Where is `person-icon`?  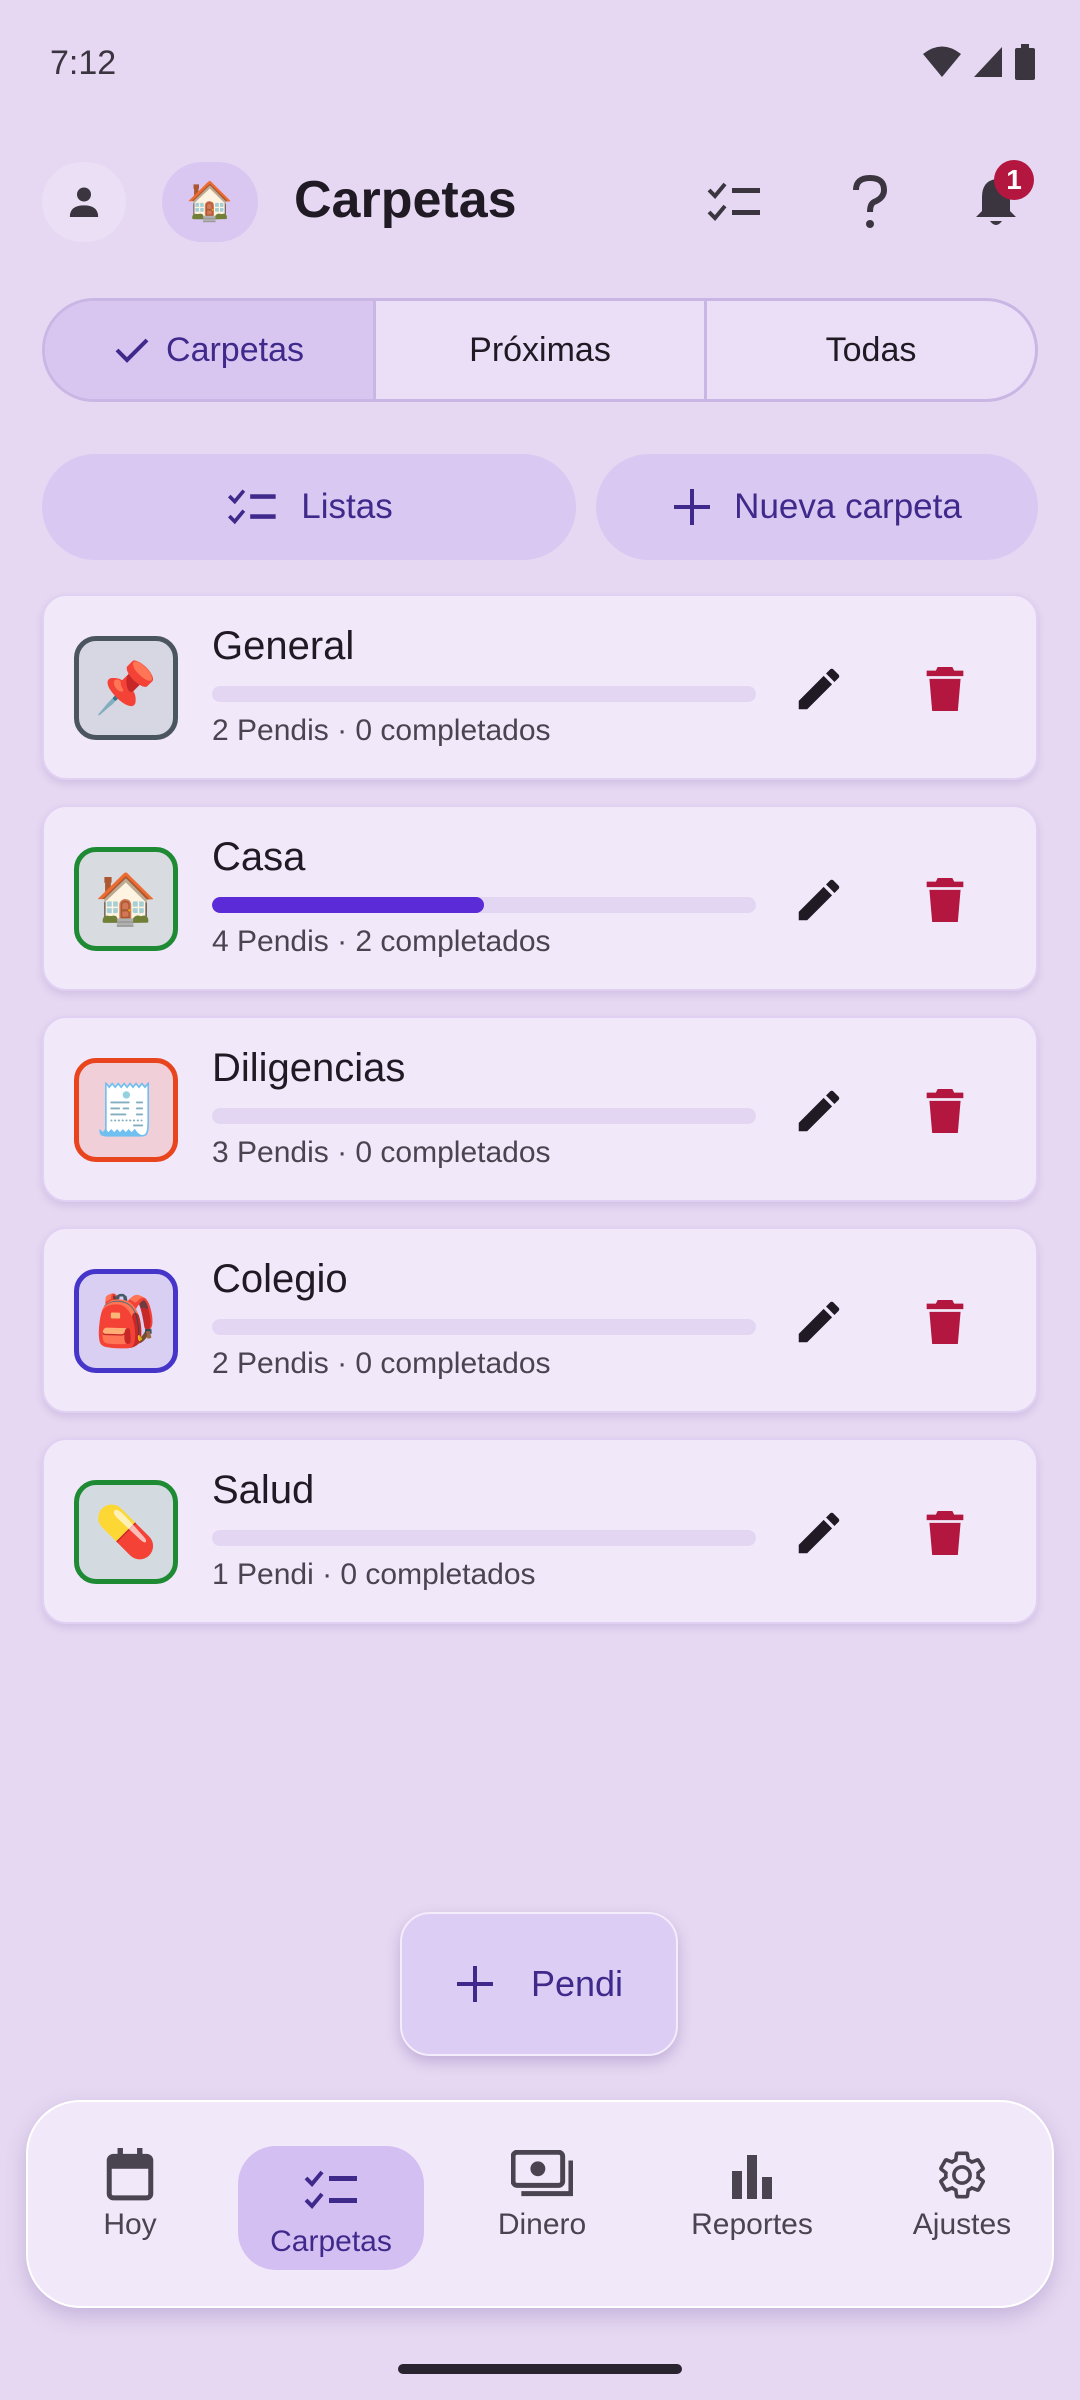
person-icon is located at coordinates (84, 202).